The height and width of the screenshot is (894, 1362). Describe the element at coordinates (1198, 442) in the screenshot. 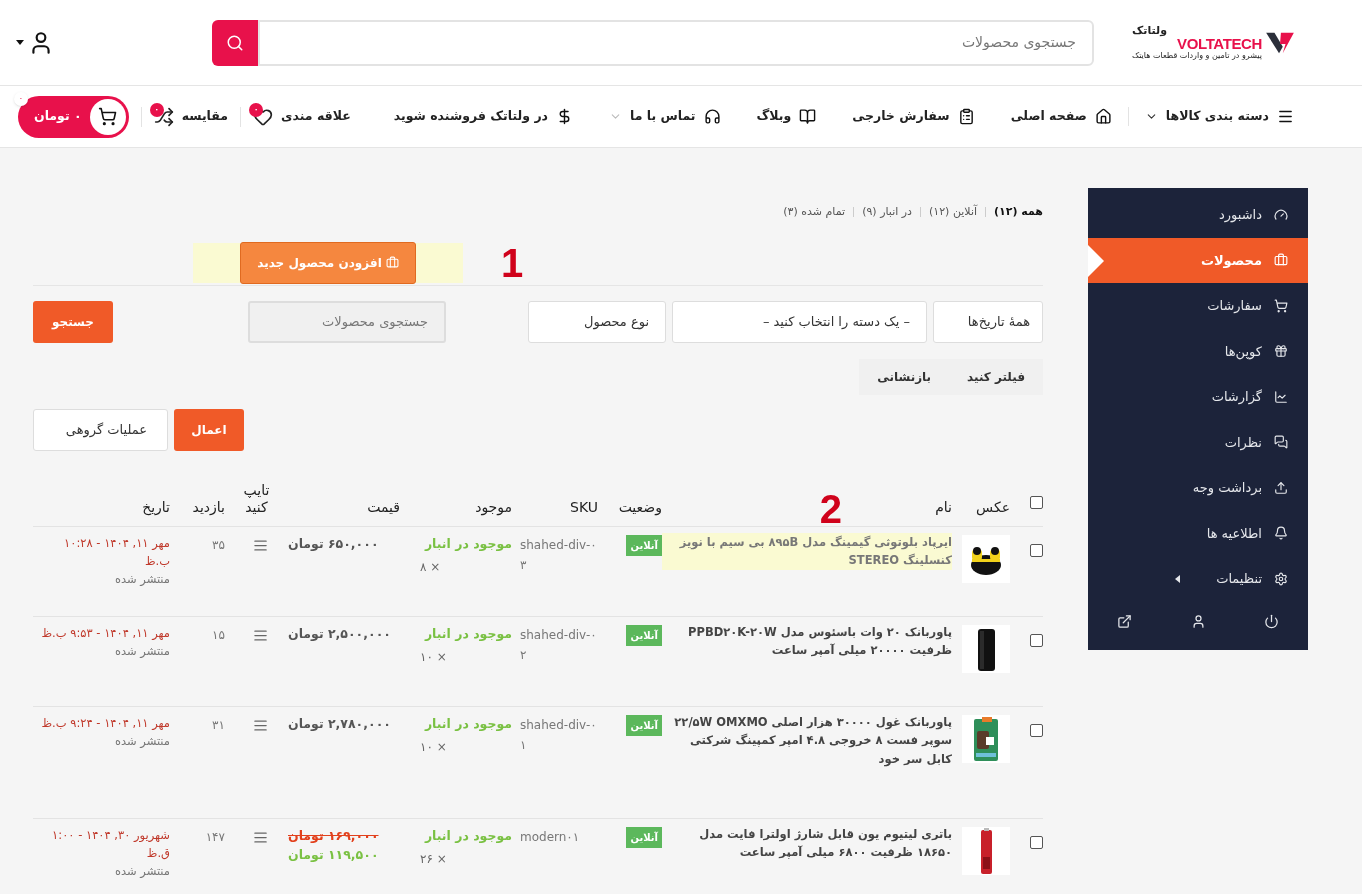

I see `sidebar-item: نظرات` at that location.